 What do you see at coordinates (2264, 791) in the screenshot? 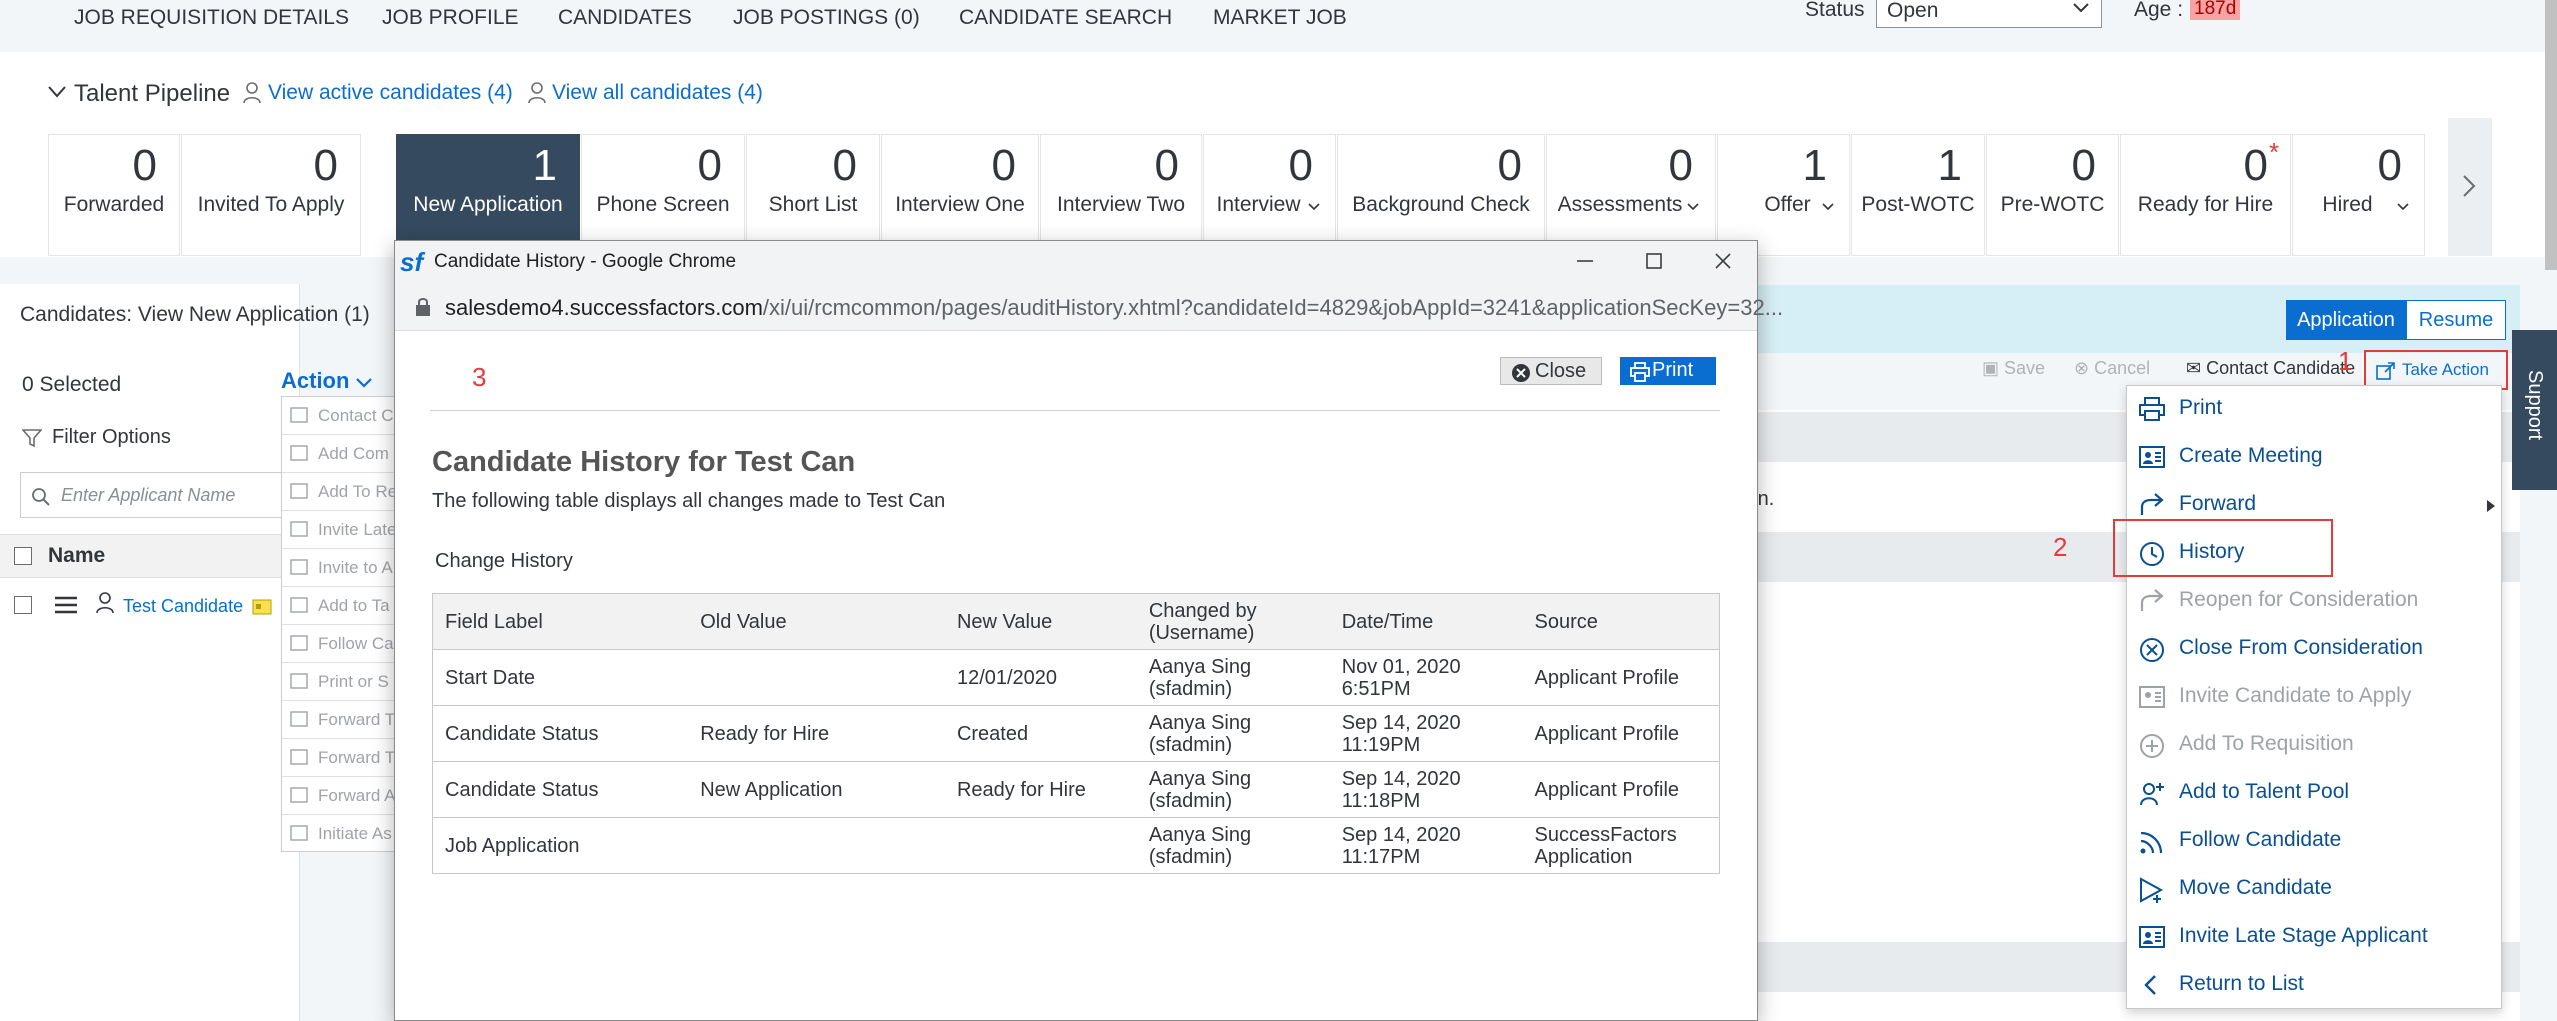
I see `menu-item-label: Add to Talent Pool` at bounding box center [2264, 791].